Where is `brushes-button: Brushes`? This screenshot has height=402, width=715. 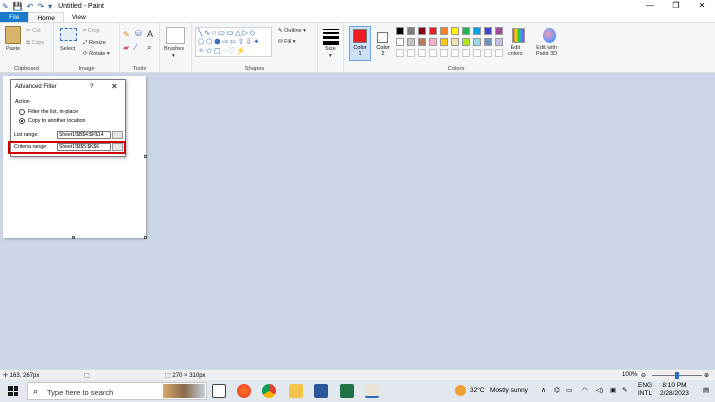 brushes-button: Brushes is located at coordinates (174, 49).